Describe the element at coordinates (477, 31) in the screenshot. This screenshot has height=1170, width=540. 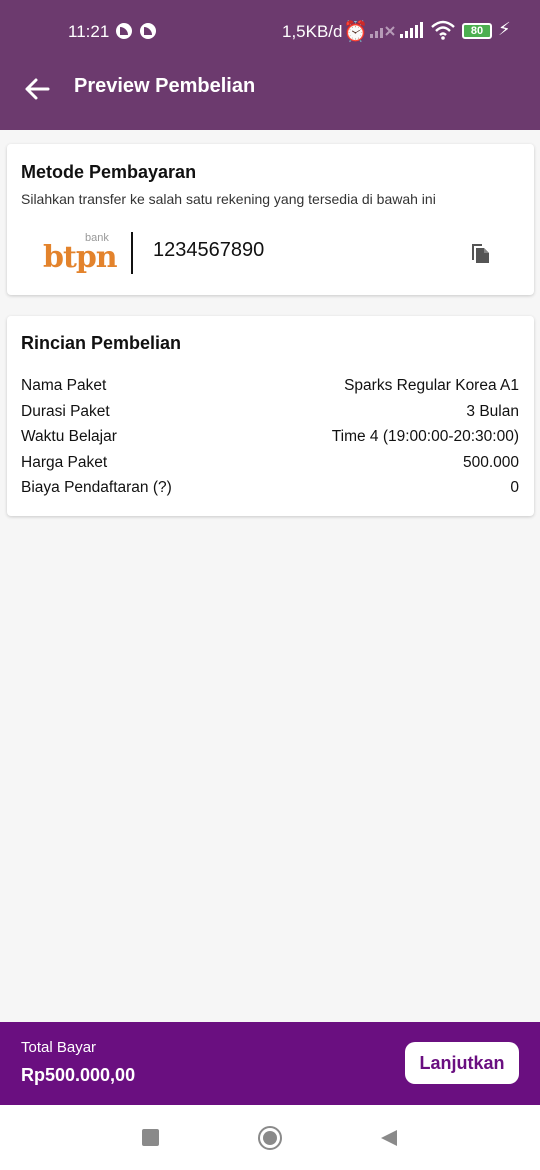
I see `battery-icon: 80` at that location.